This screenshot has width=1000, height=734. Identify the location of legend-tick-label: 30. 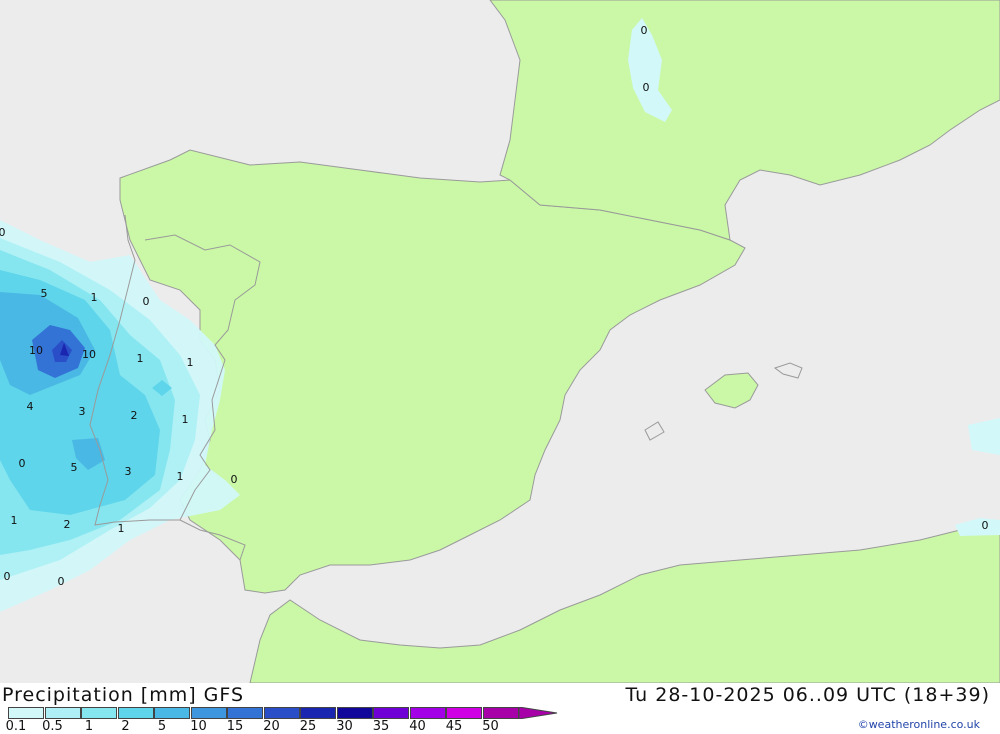
(344, 726).